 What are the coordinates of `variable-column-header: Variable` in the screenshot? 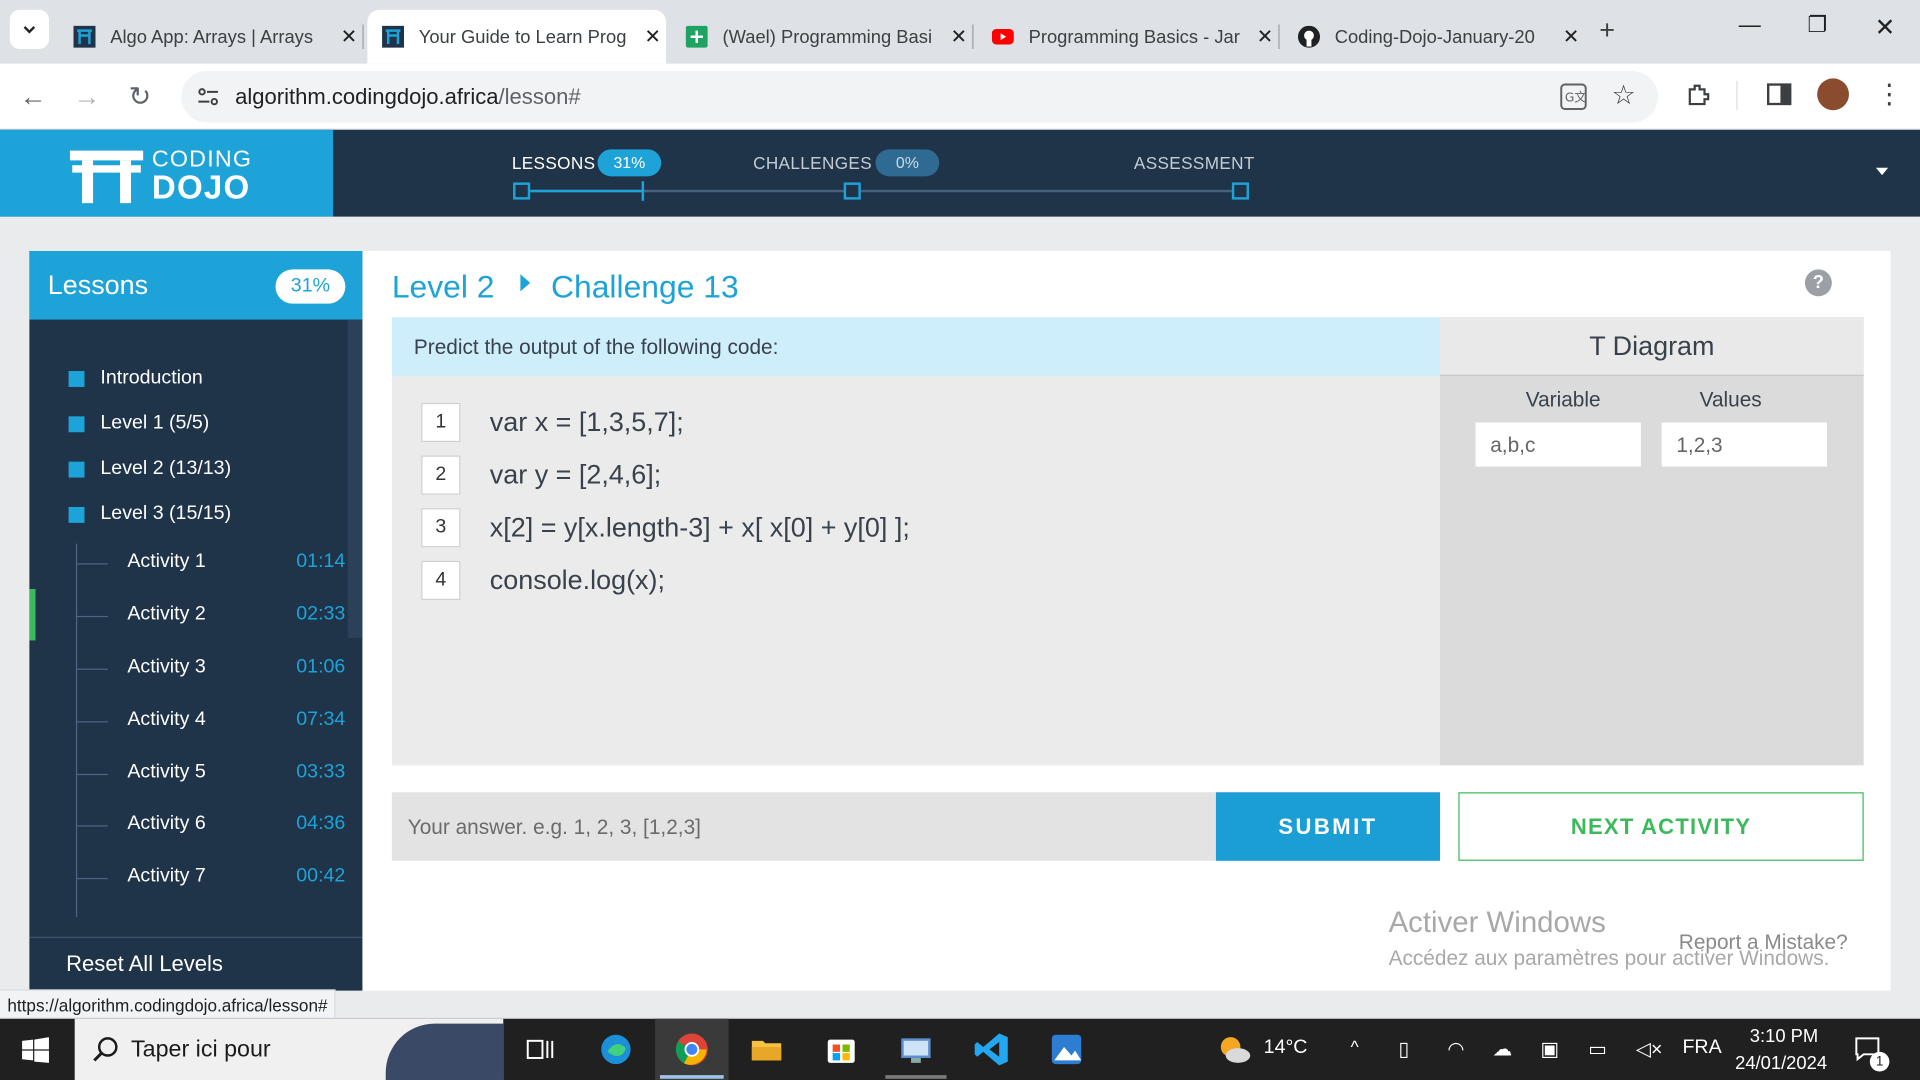 It's located at (1563, 400).